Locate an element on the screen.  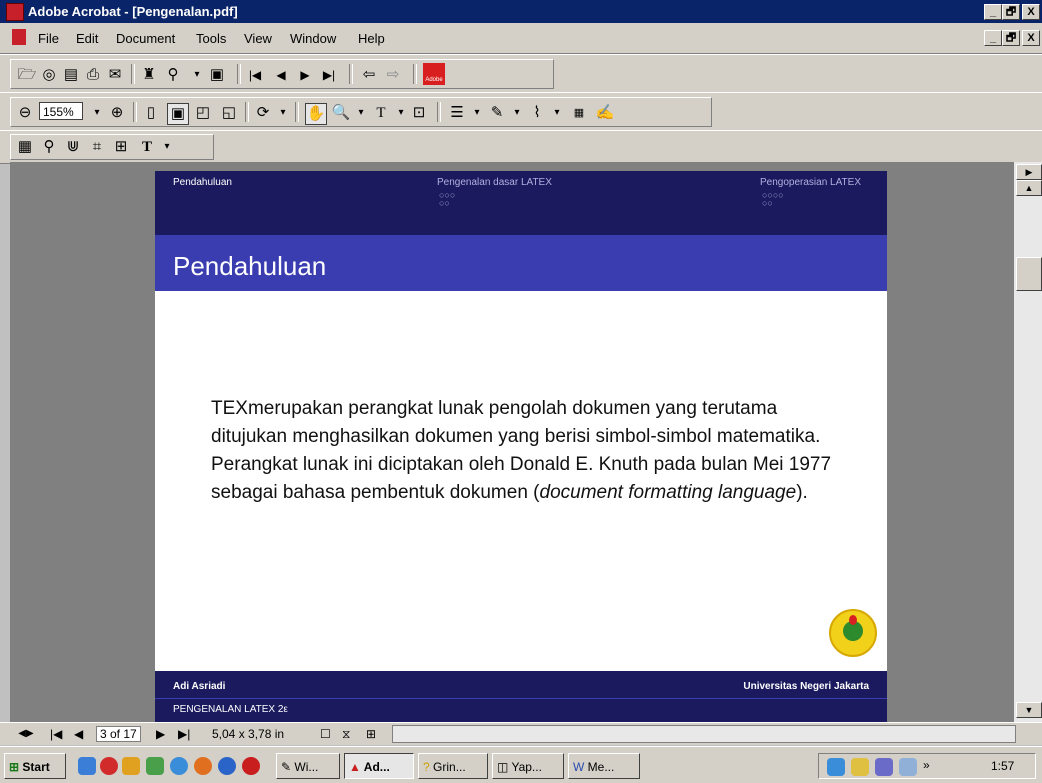
go-back-icon: ⇦ is located at coordinates (369, 75).